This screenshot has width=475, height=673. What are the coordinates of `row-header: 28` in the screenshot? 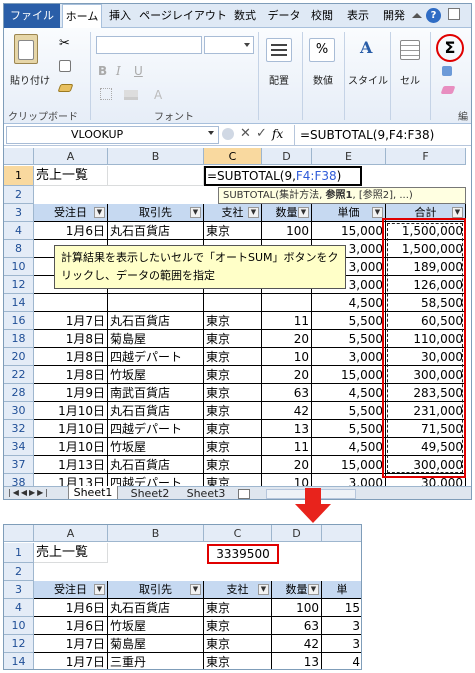 It's located at (19, 393).